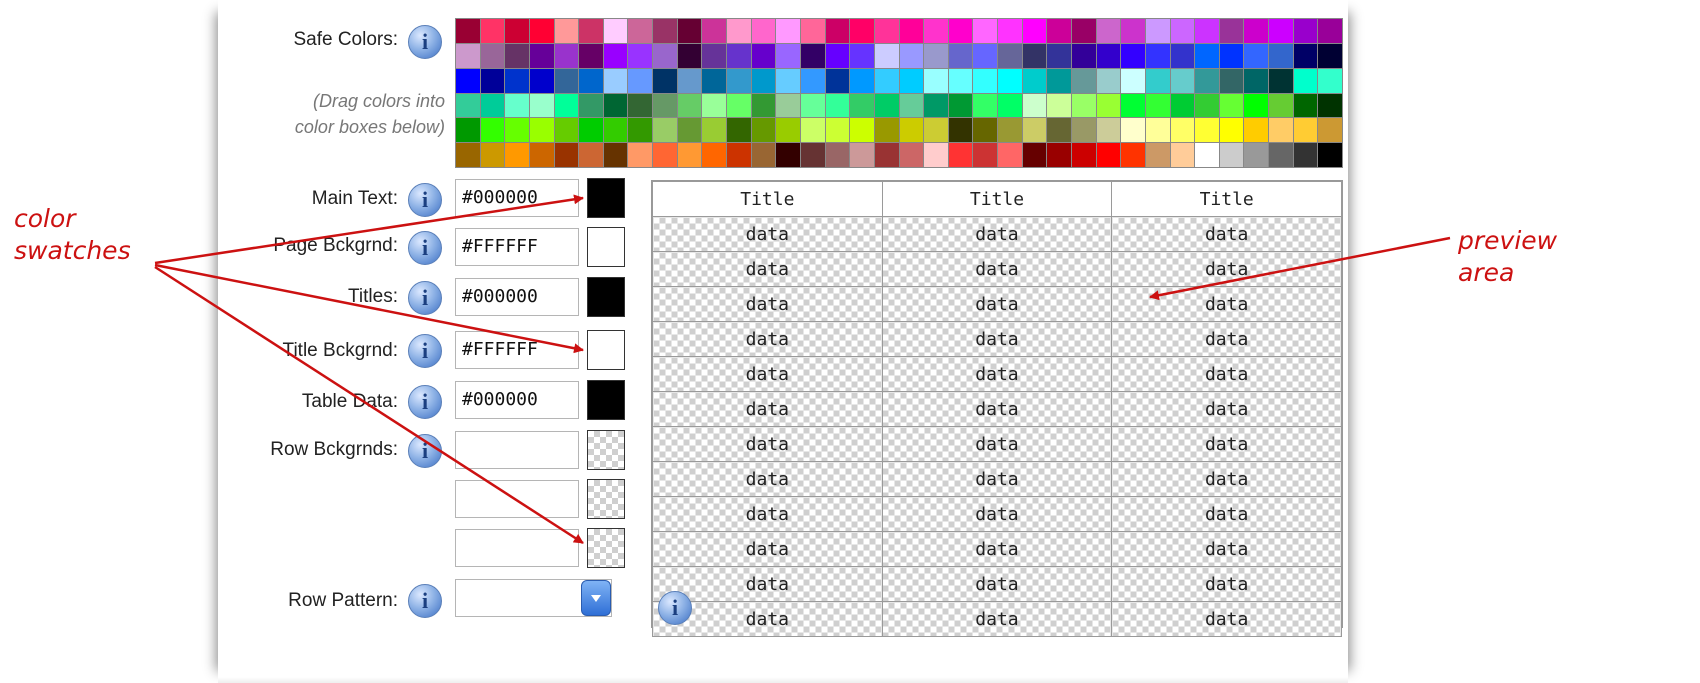 The image size is (1700, 683). Describe the element at coordinates (596, 598) in the screenshot. I see `chevron-down-icon` at that location.